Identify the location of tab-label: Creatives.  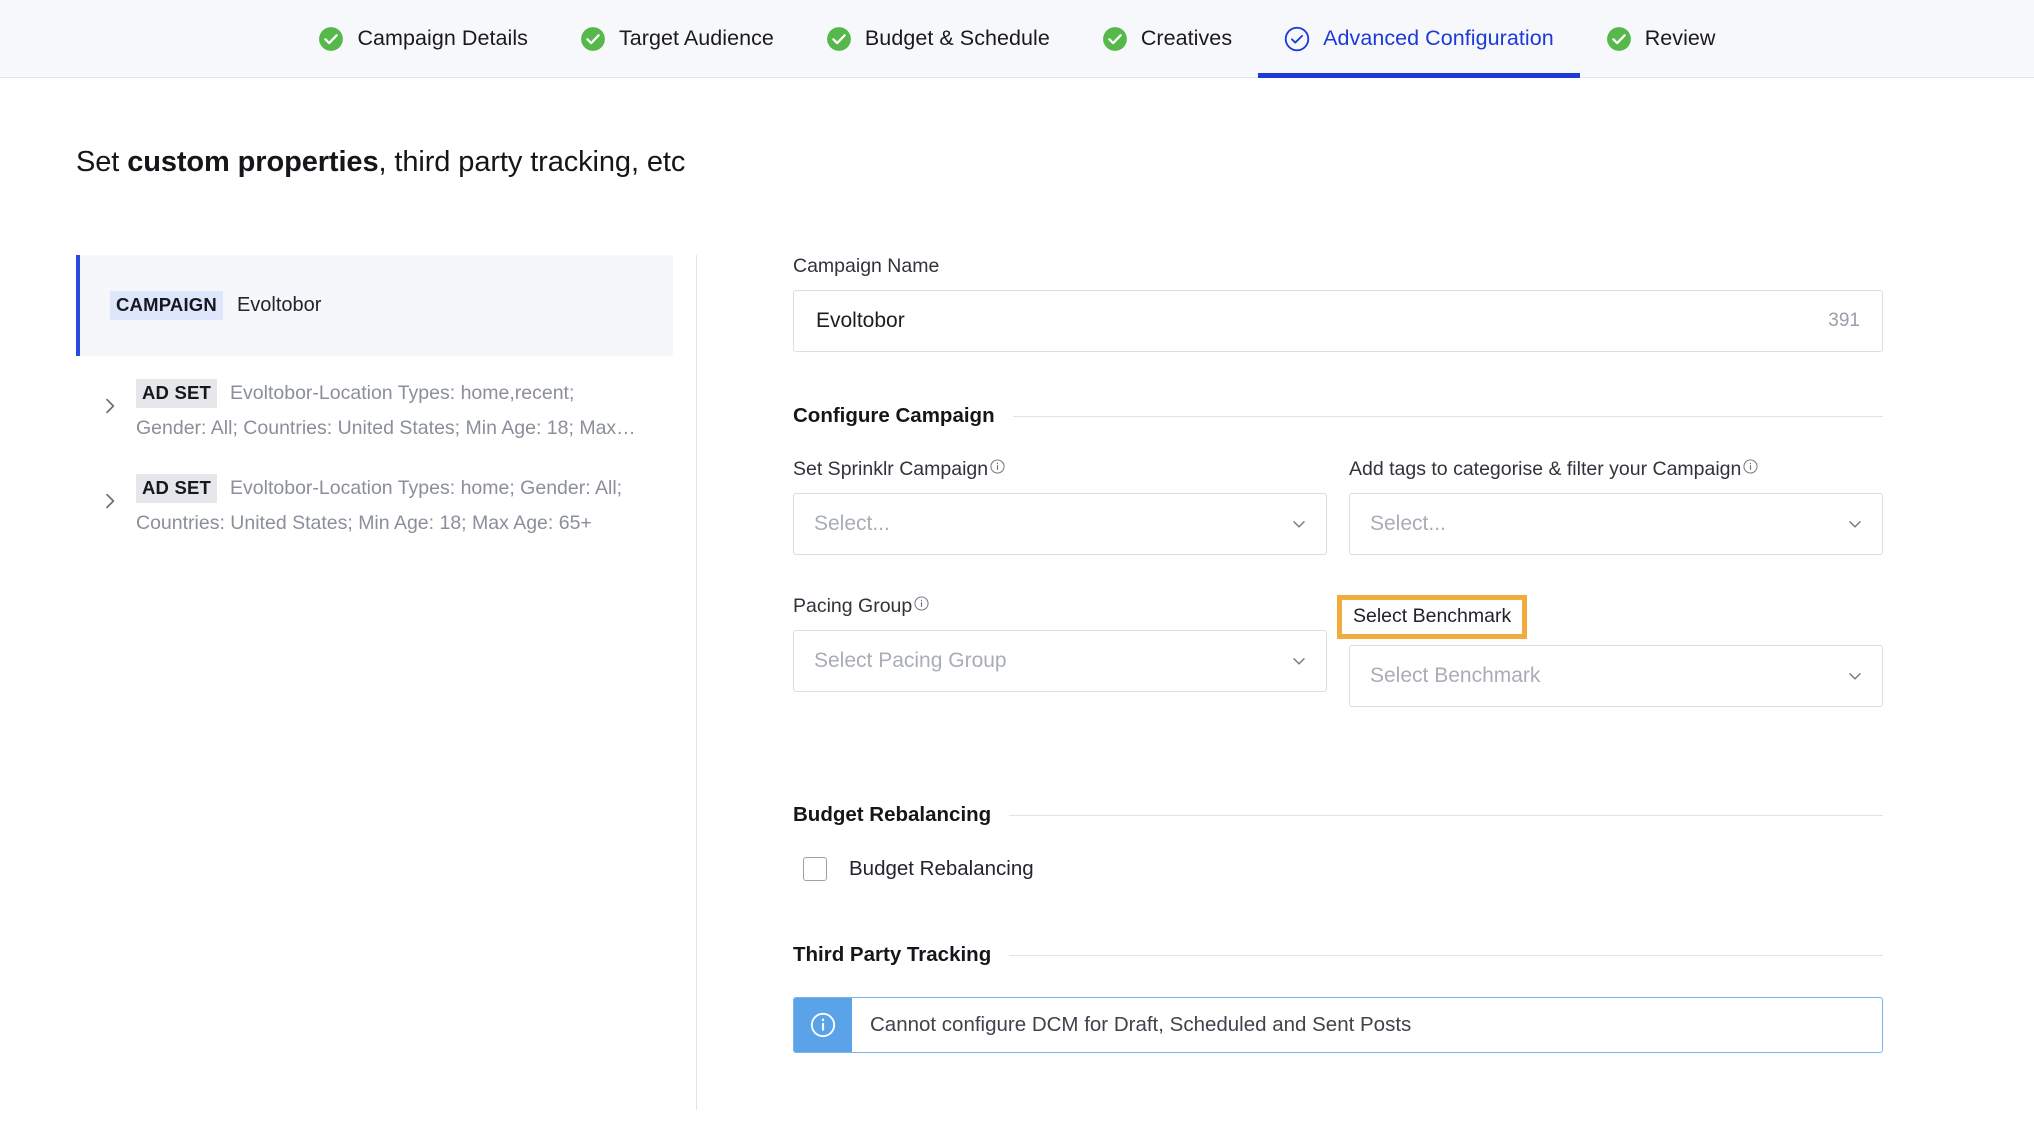
(1186, 38).